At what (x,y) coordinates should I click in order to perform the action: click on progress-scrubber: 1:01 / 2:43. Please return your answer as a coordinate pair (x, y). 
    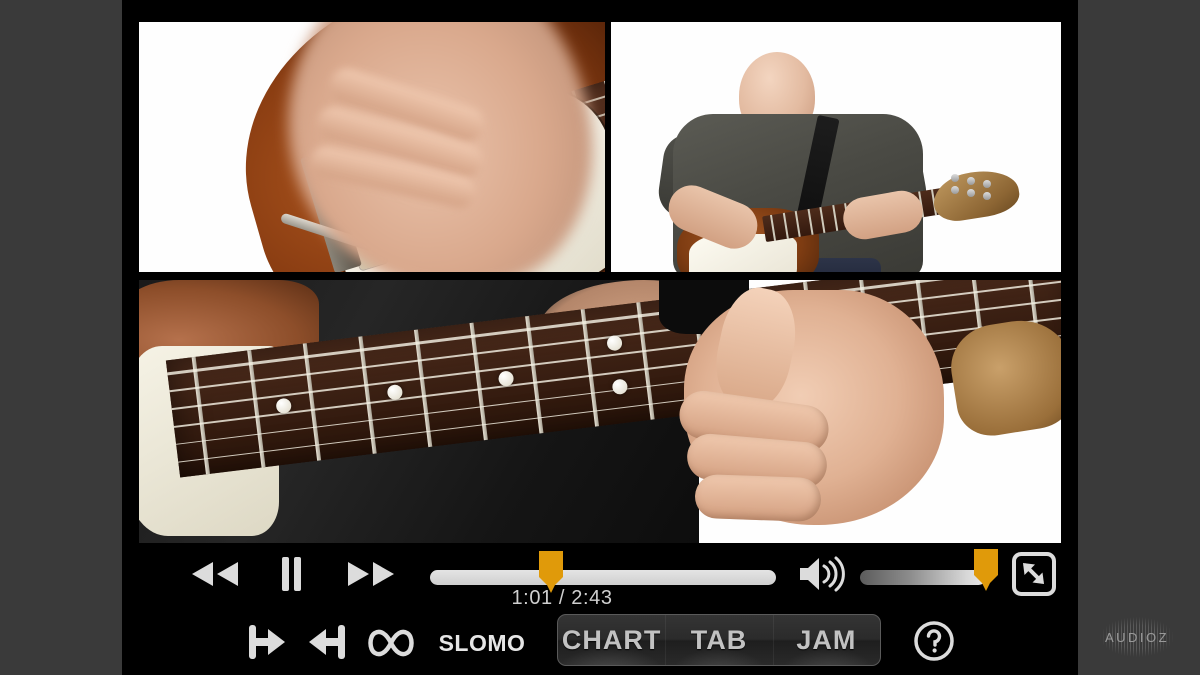
    Looking at the image, I should click on (604, 577).